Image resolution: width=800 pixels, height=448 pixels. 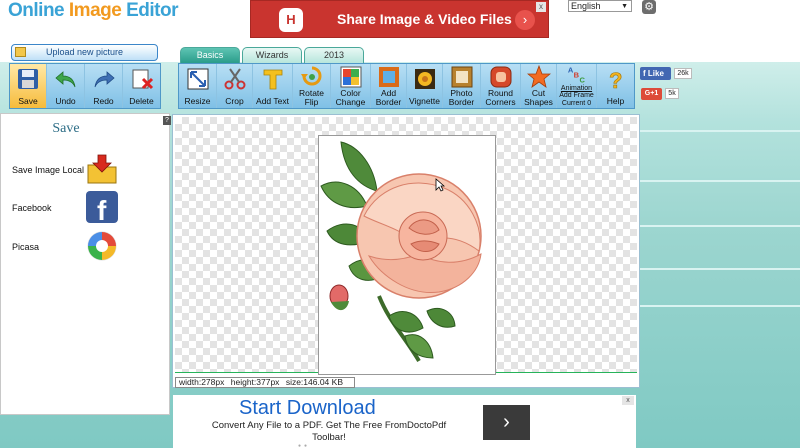 I want to click on save-panel-title: Save, so click(x=66, y=128).